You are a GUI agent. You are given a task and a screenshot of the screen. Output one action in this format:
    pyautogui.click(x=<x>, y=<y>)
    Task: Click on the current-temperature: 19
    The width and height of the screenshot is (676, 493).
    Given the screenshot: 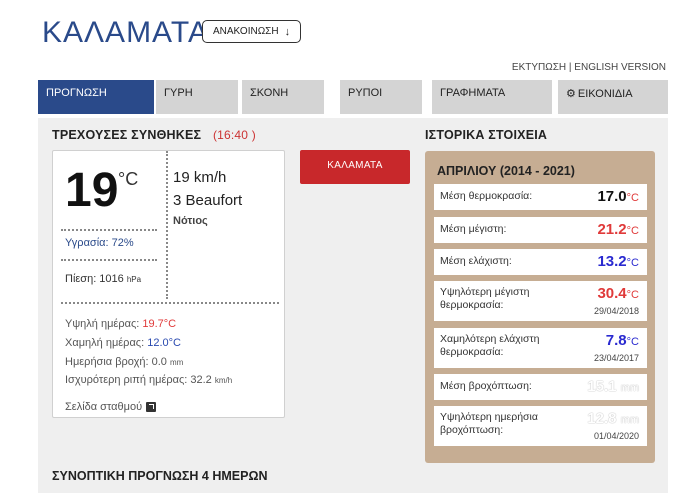 What is the action you would take?
    pyautogui.click(x=92, y=190)
    